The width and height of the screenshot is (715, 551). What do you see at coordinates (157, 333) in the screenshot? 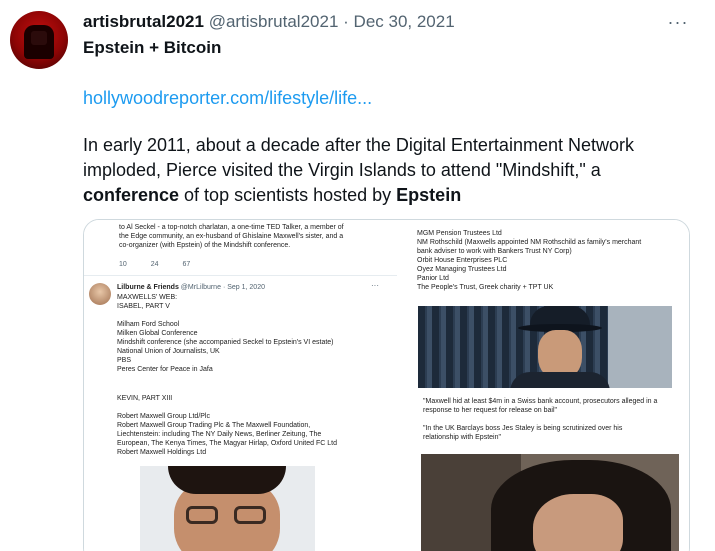
I see `quoted-line: Milken Global Conference` at bounding box center [157, 333].